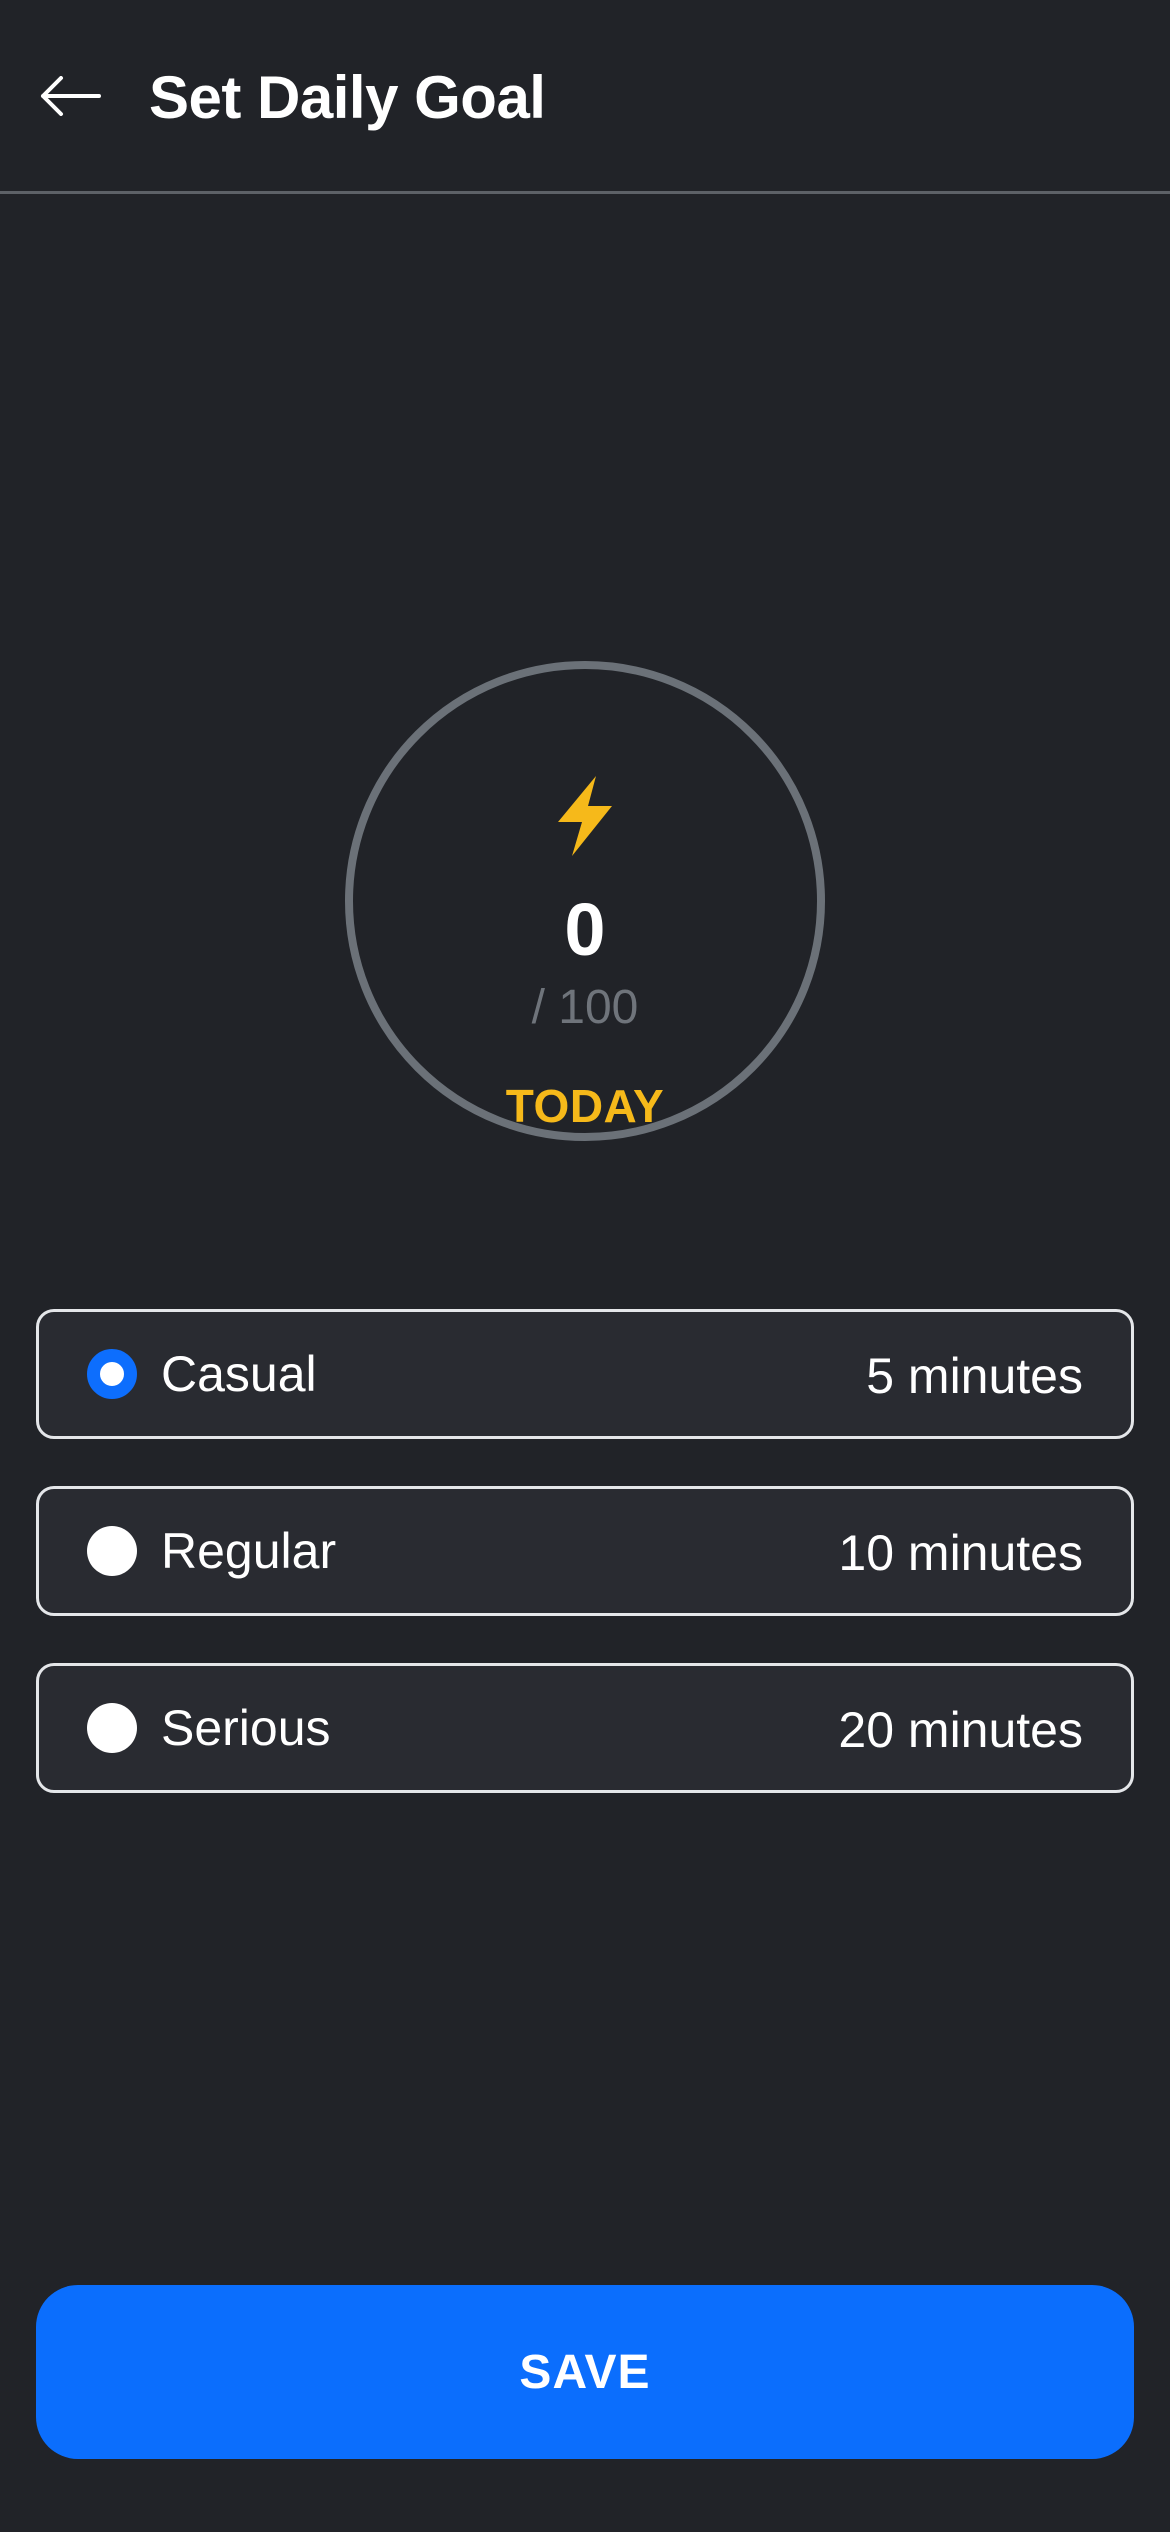  What do you see at coordinates (585, 816) in the screenshot?
I see `lightning-bolt-icon` at bounding box center [585, 816].